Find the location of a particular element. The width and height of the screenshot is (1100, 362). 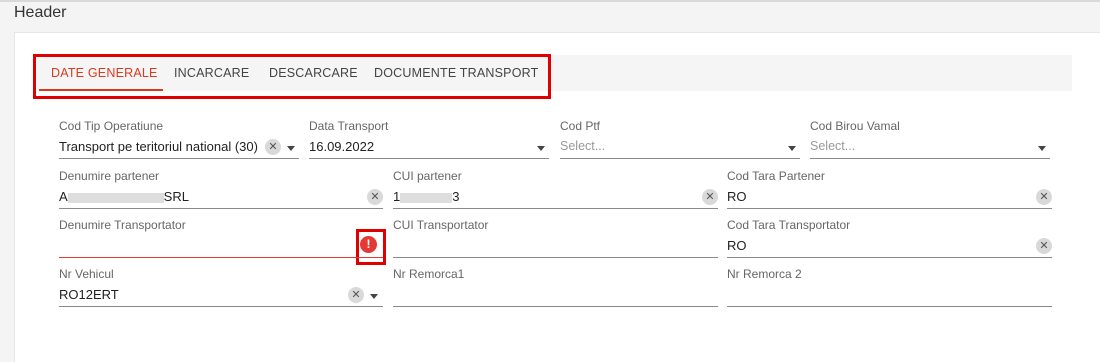

value-start: 1 is located at coordinates (397, 196).